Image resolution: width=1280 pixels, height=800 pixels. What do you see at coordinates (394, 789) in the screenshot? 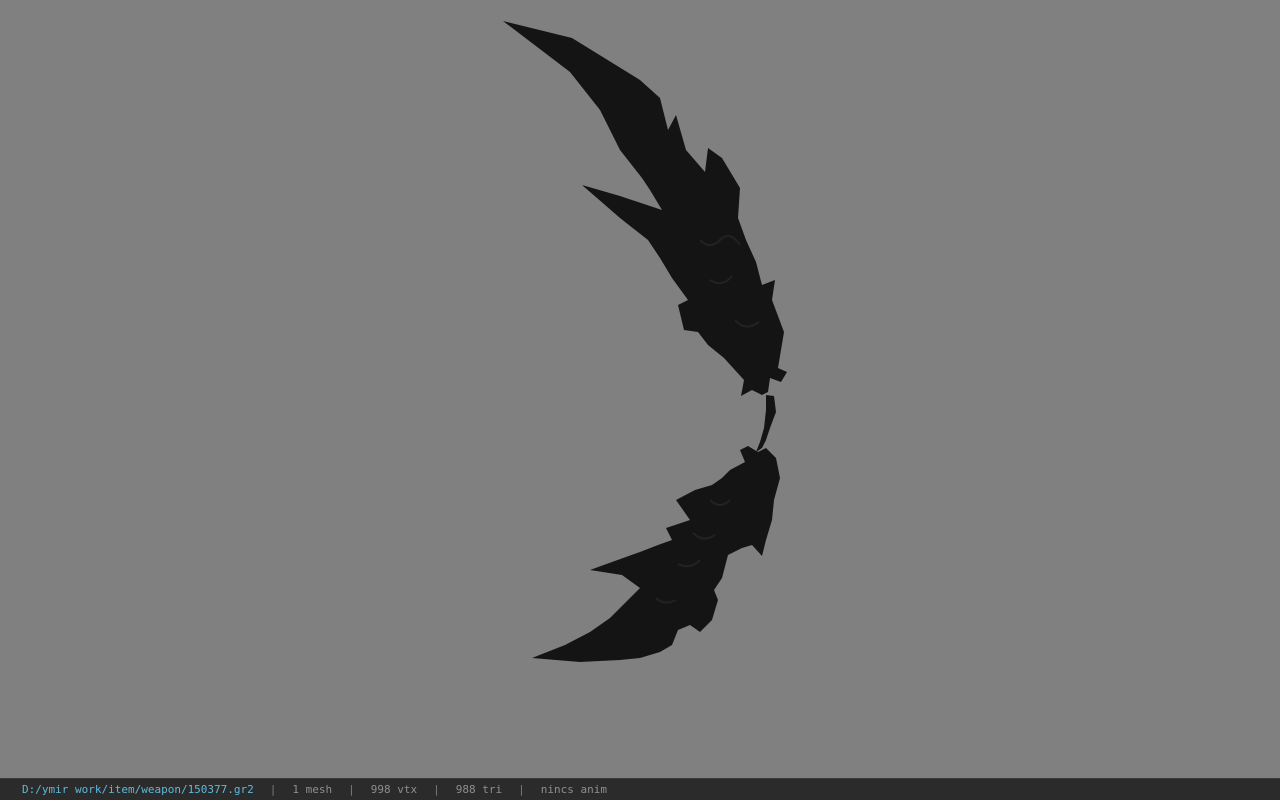
I see `vertex-count: 998 vtx` at bounding box center [394, 789].